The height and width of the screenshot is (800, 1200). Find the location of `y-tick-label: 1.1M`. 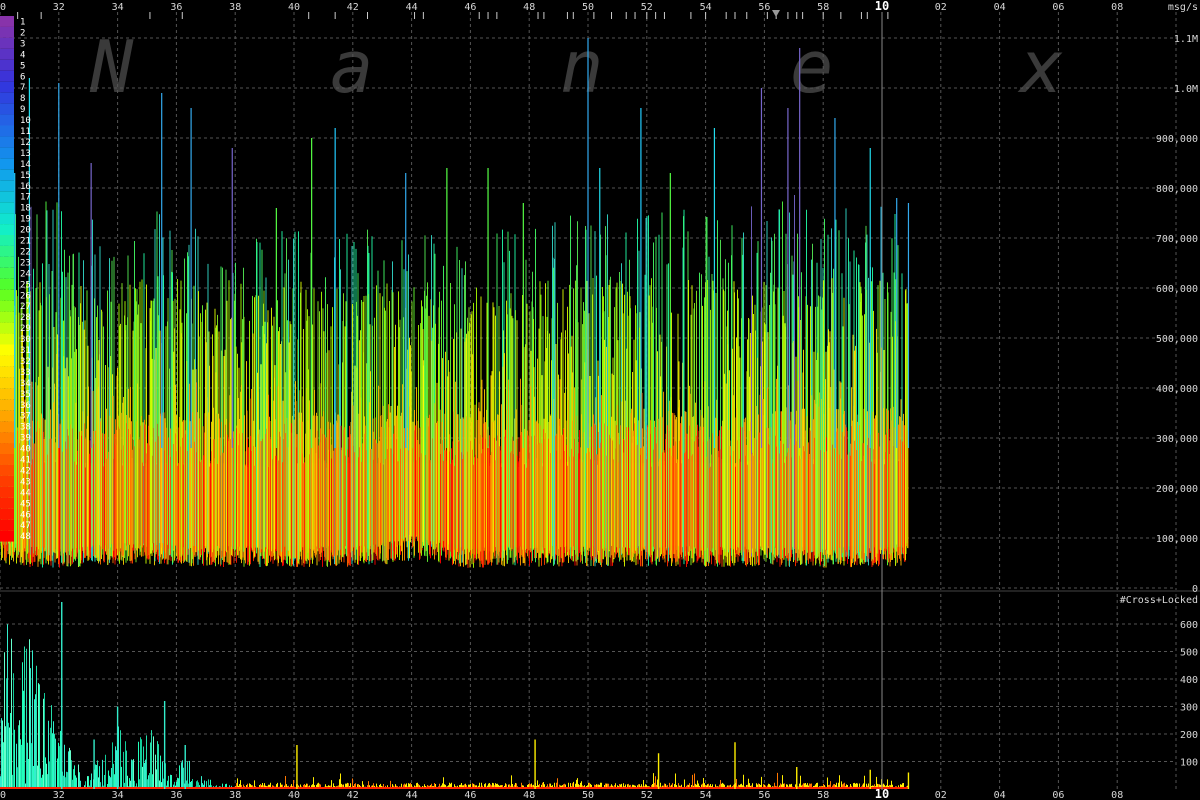

y-tick-label: 1.1M is located at coordinates (1186, 39).